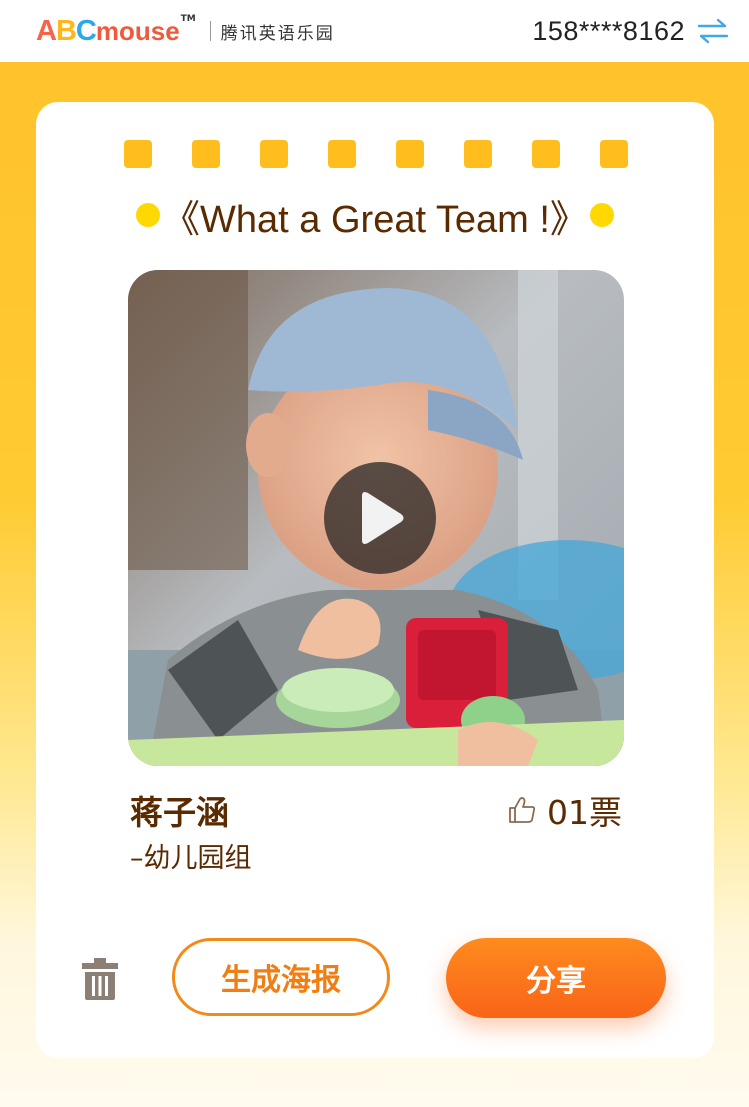  What do you see at coordinates (188, 19) in the screenshot?
I see `logo-trademark: TM` at bounding box center [188, 19].